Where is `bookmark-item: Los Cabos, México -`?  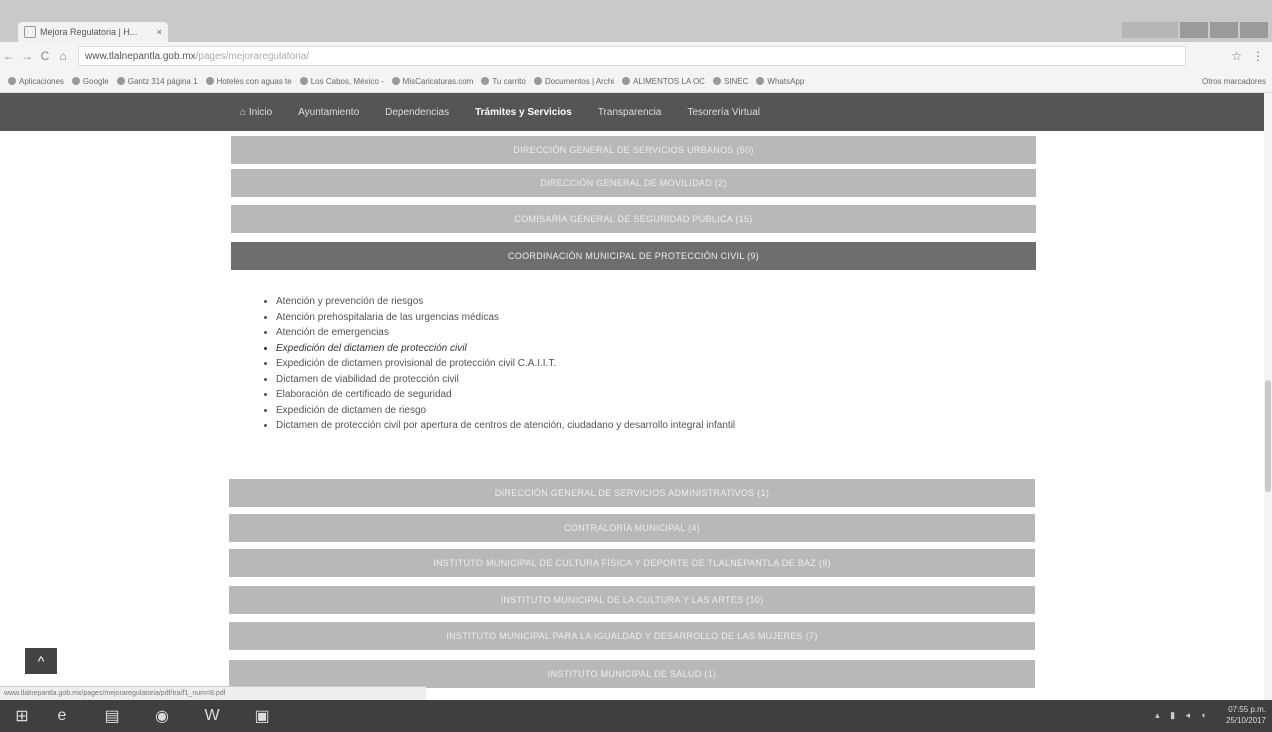 bookmark-item: Los Cabos, México - is located at coordinates (341, 81).